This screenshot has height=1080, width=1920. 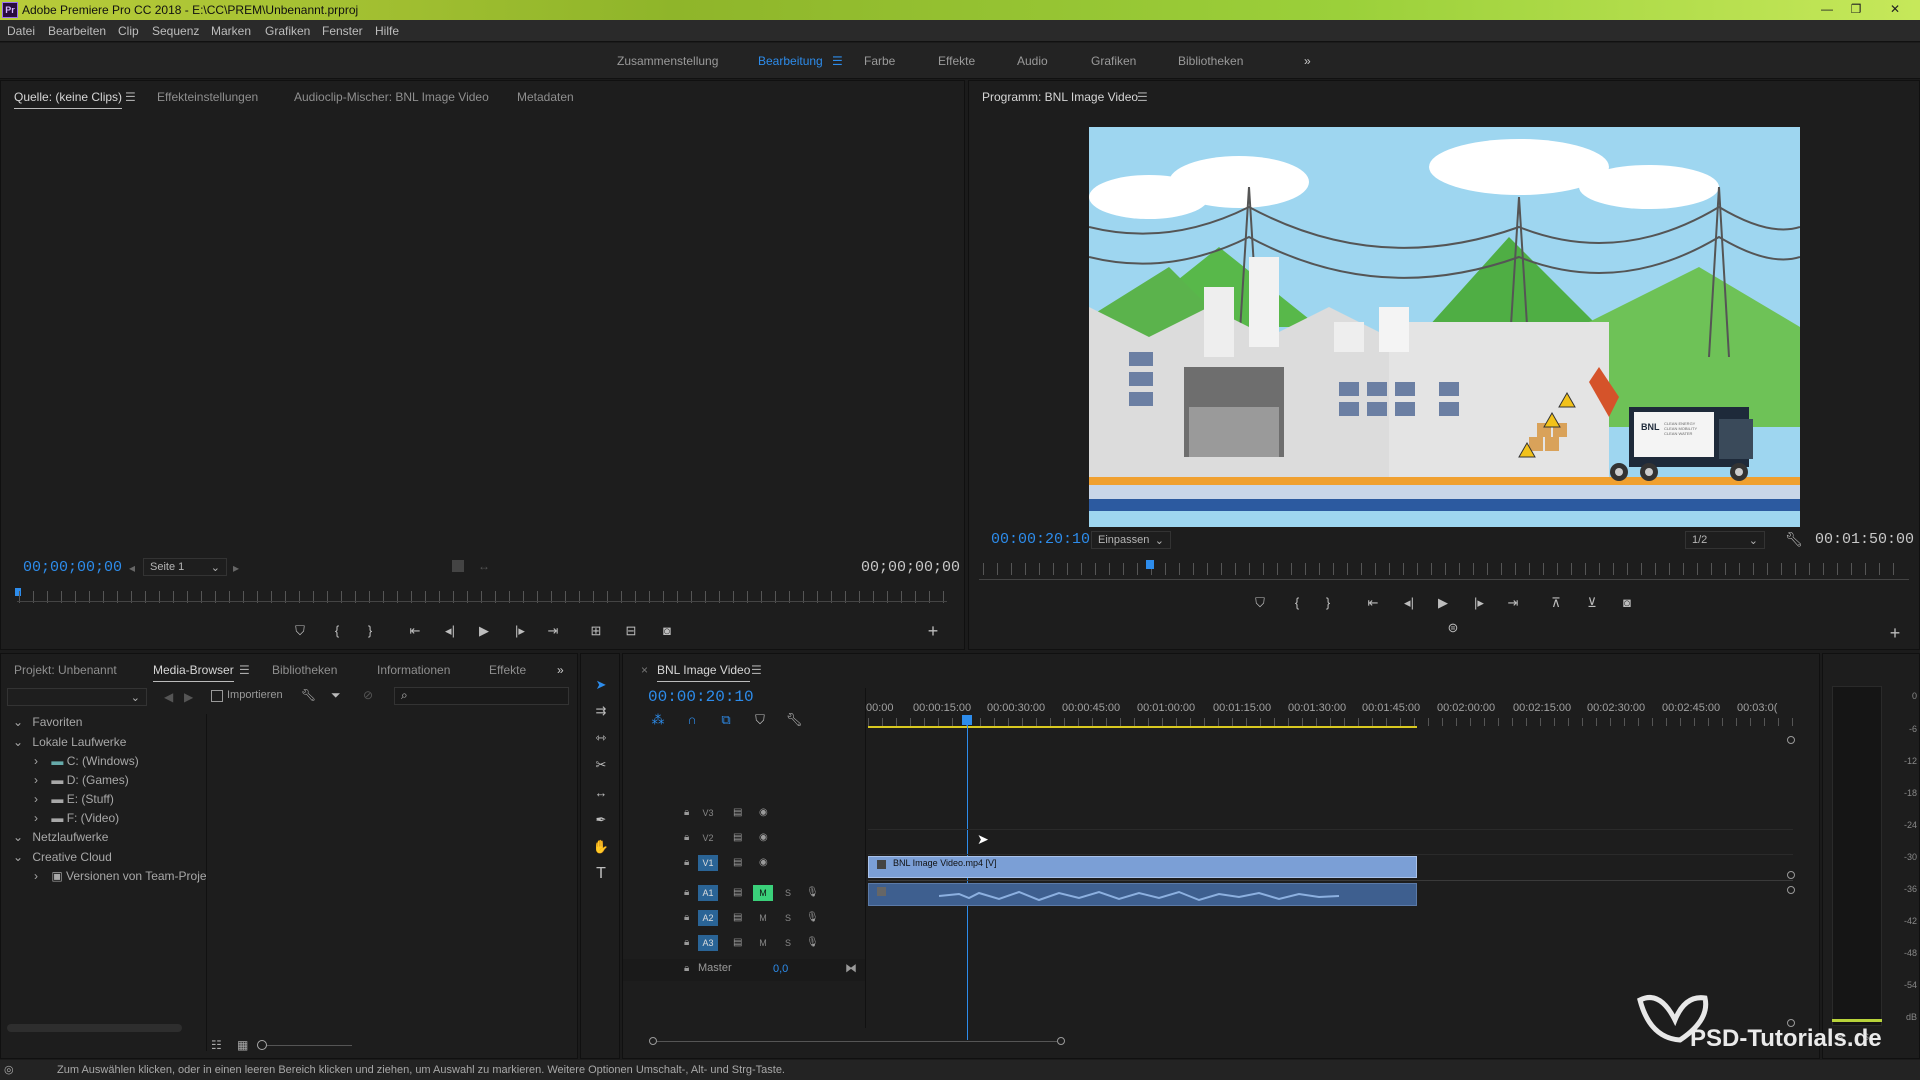 I want to click on fit-select: Einpassen ⌄, so click(x=1131, y=540).